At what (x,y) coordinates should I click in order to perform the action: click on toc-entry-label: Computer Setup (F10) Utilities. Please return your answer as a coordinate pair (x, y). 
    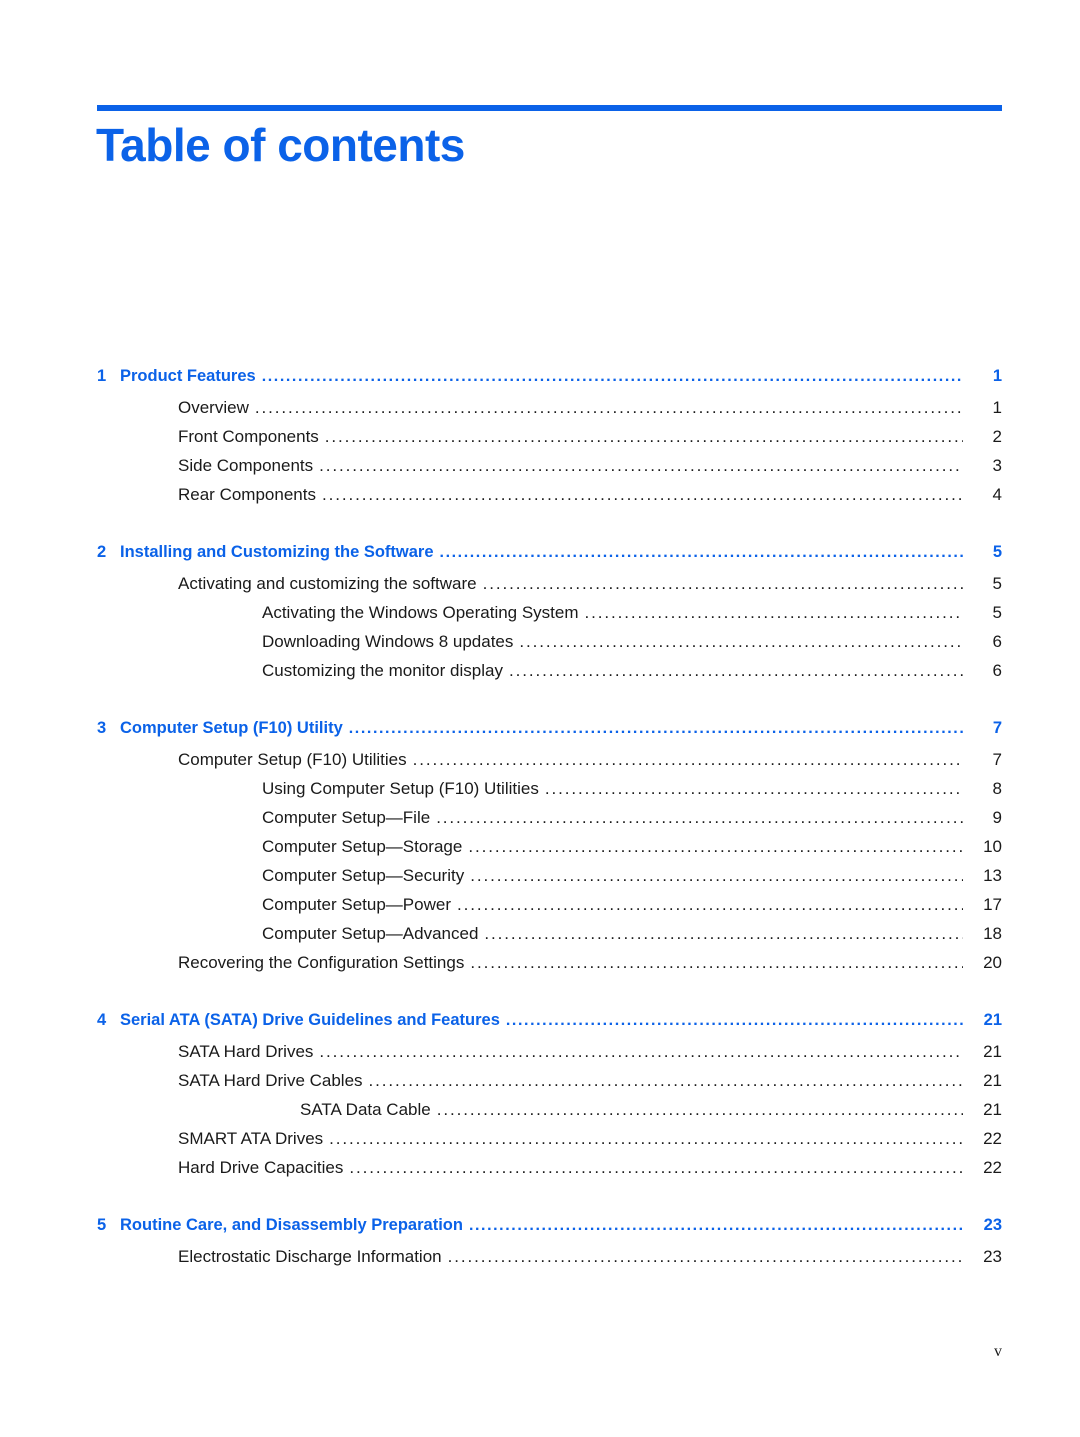
    Looking at the image, I should click on (292, 759).